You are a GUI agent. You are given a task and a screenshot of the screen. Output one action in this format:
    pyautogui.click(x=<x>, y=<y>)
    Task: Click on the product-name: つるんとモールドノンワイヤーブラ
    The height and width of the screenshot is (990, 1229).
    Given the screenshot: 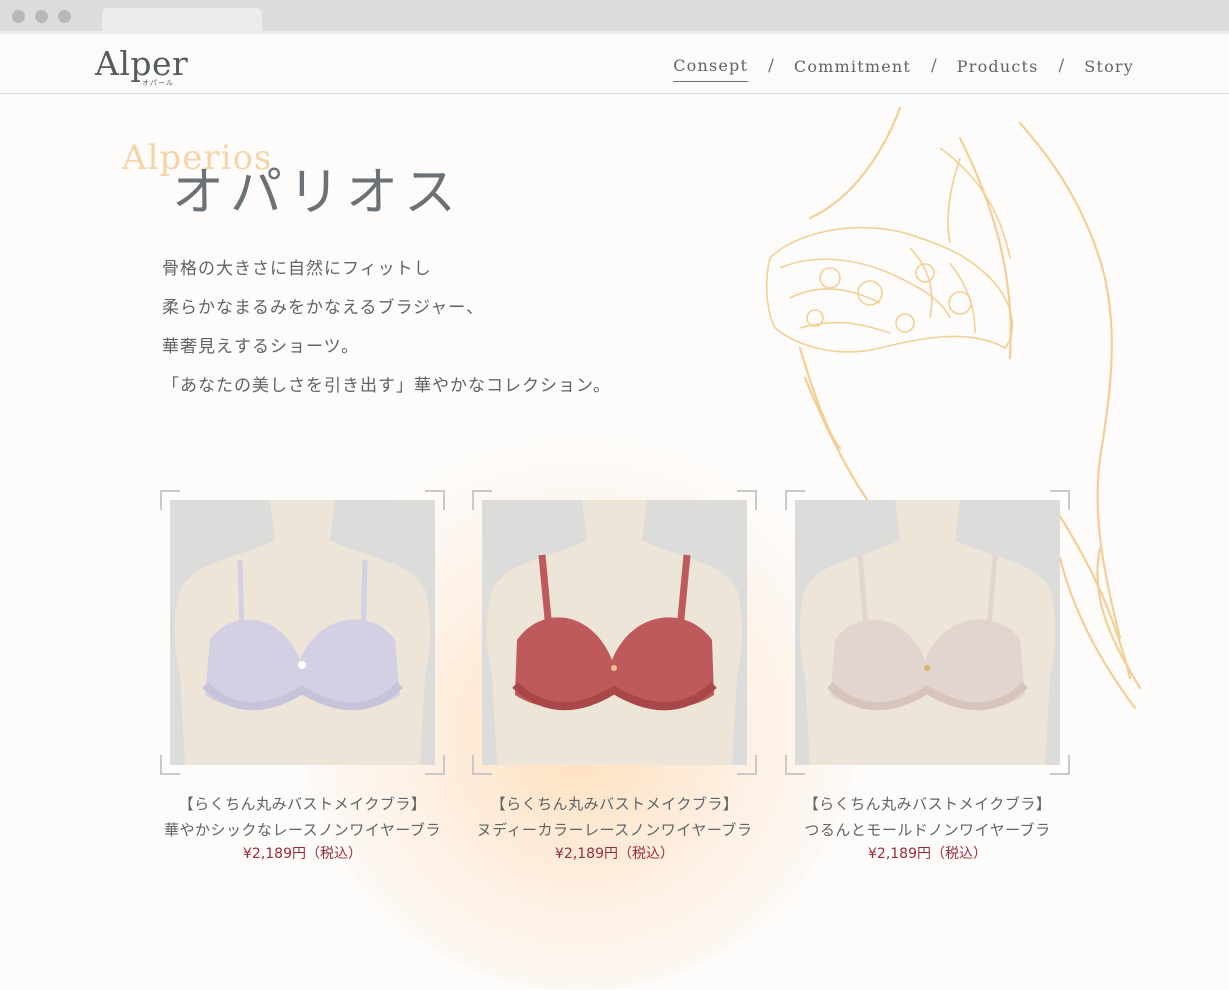 What is the action you would take?
    pyautogui.click(x=927, y=830)
    